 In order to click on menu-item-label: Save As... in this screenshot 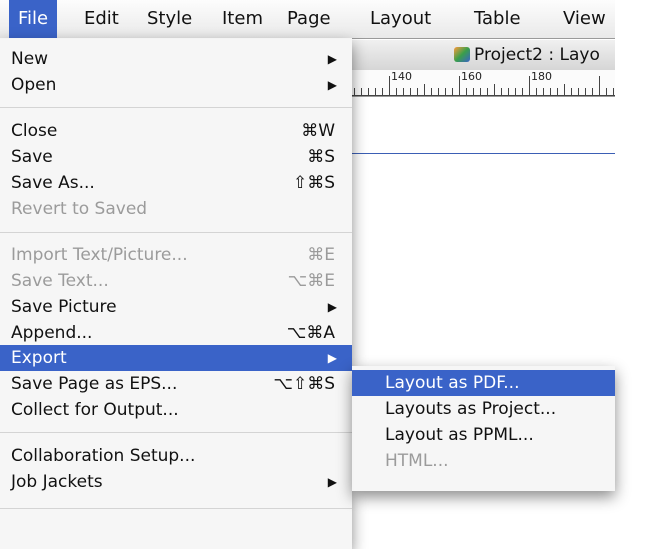, I will do `click(53, 183)`.